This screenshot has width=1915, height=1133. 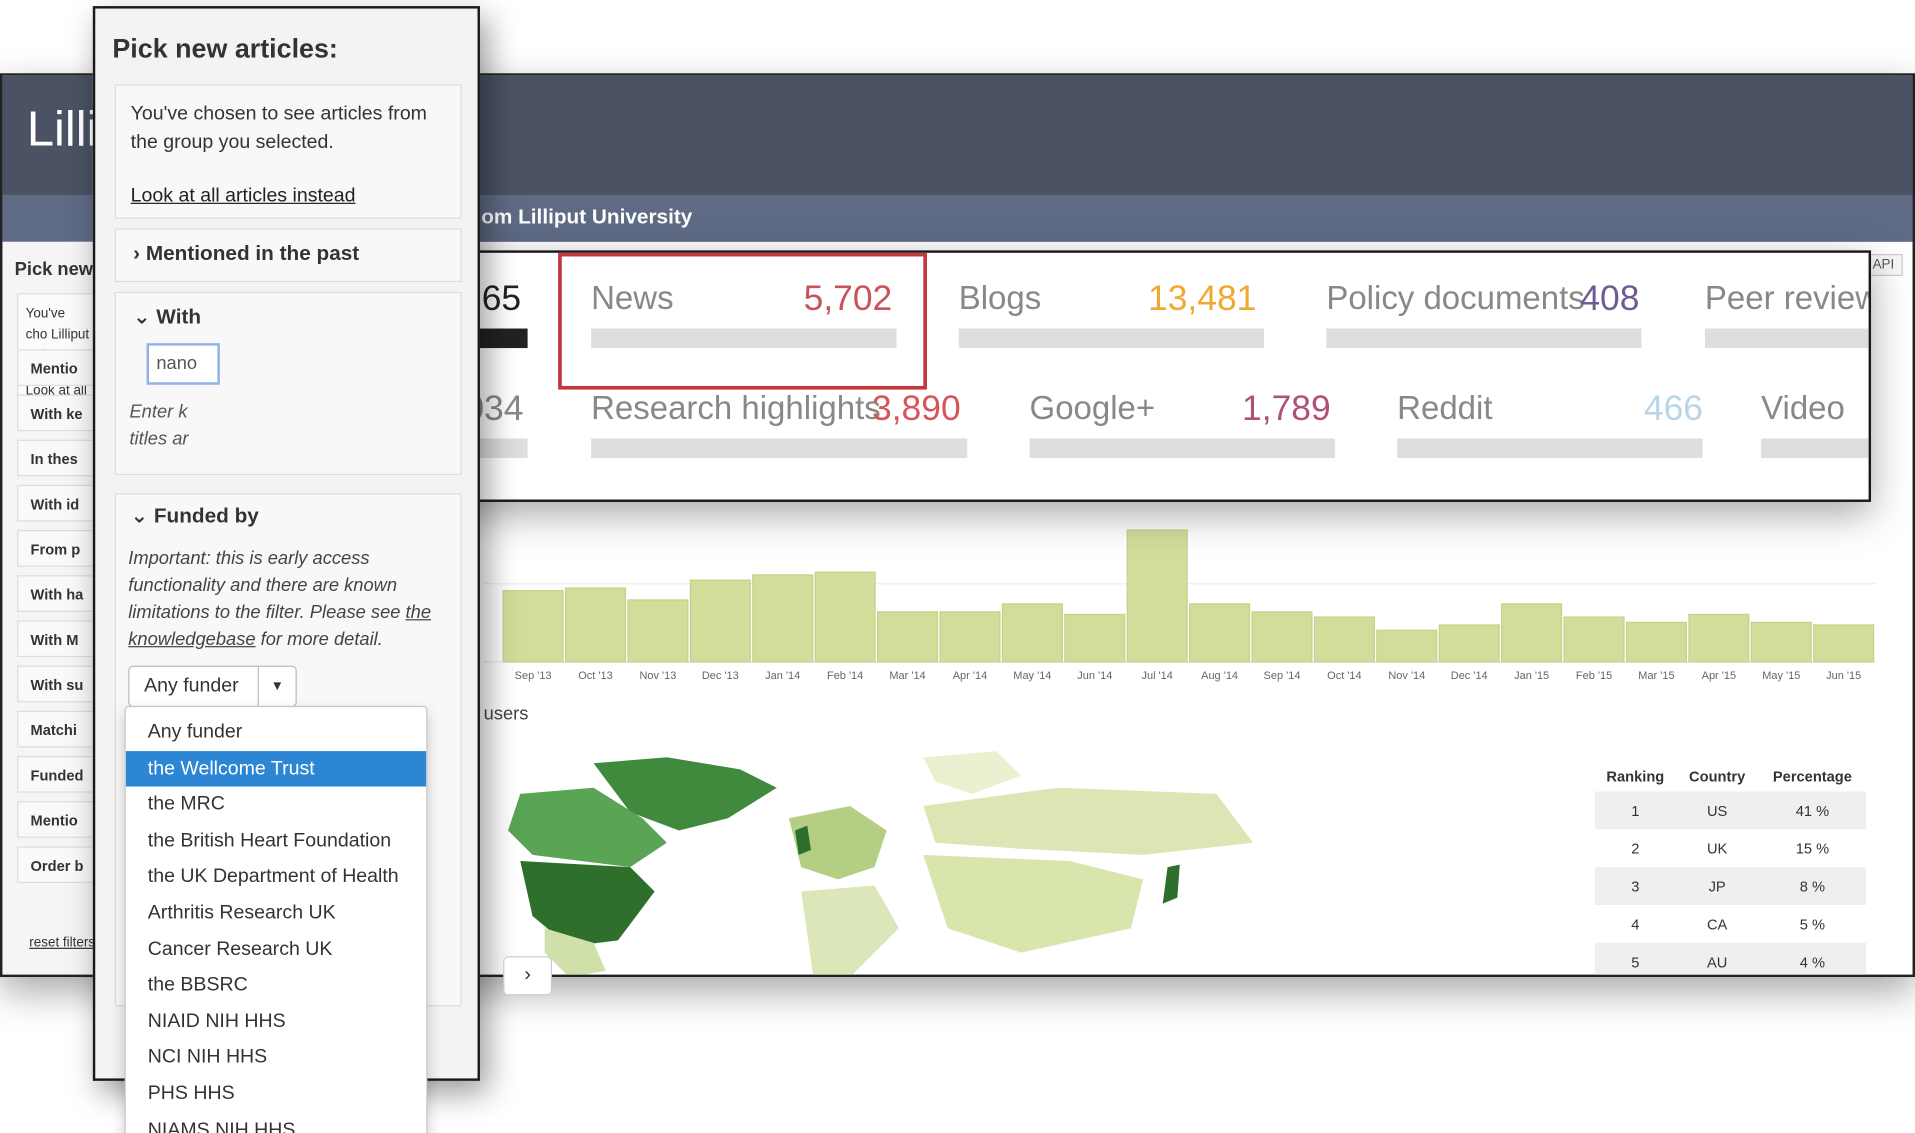 I want to click on chart-tick-label: Dec '14, so click(x=1469, y=676).